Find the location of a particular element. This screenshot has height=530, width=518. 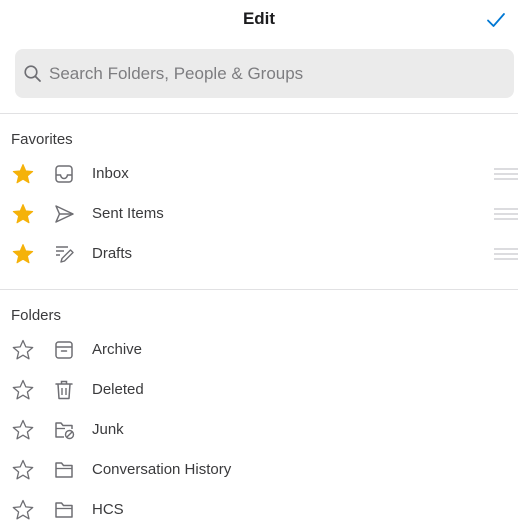

search-icon is located at coordinates (32, 73).